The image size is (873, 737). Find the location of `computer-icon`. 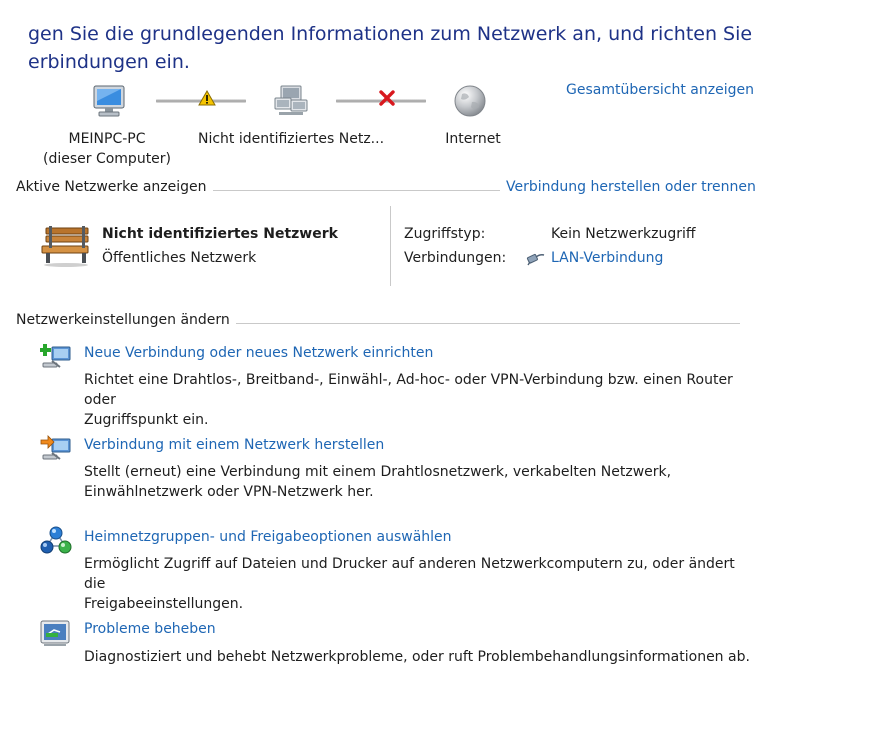

computer-icon is located at coordinates (110, 101).